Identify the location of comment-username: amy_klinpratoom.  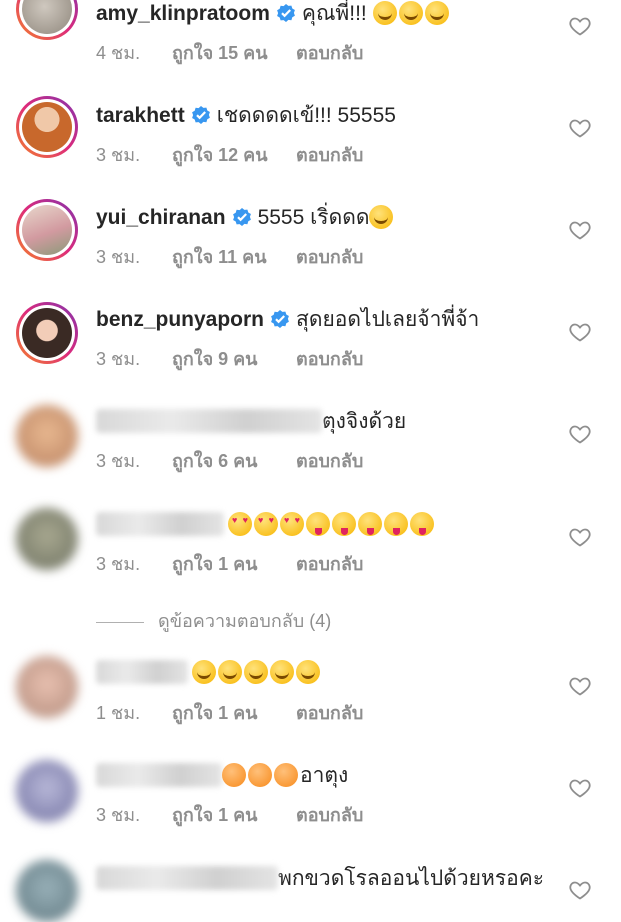
(183, 13).